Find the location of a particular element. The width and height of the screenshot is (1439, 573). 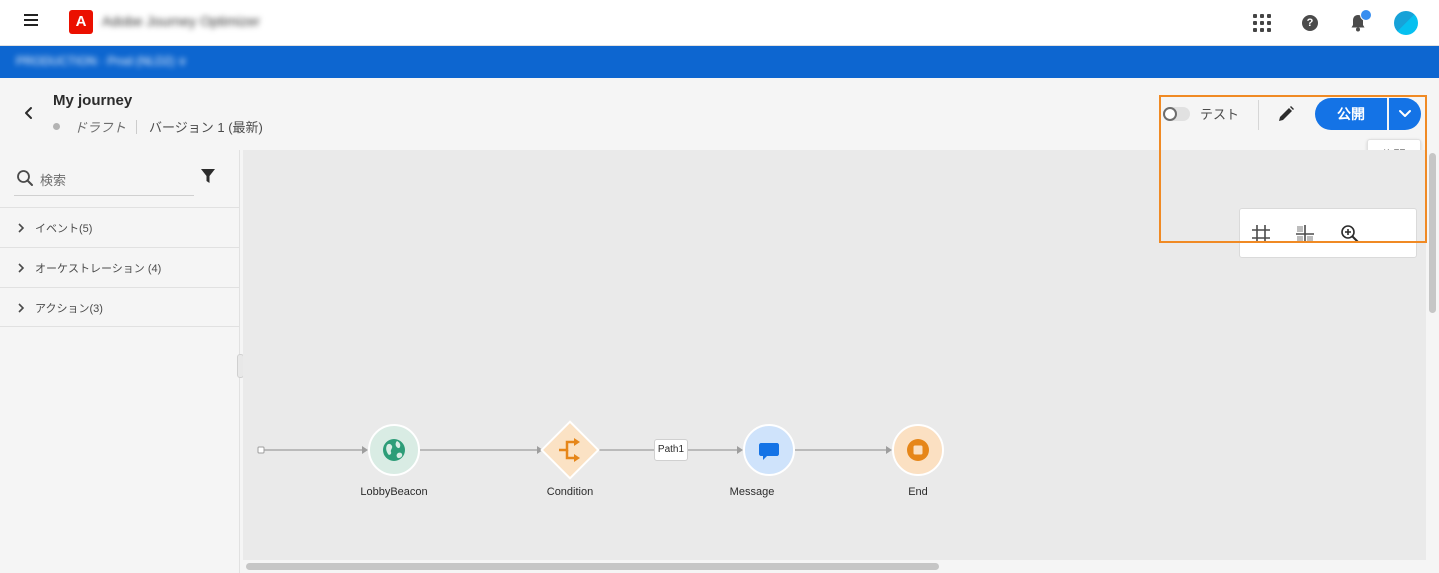

node-message is located at coordinates (769, 450).